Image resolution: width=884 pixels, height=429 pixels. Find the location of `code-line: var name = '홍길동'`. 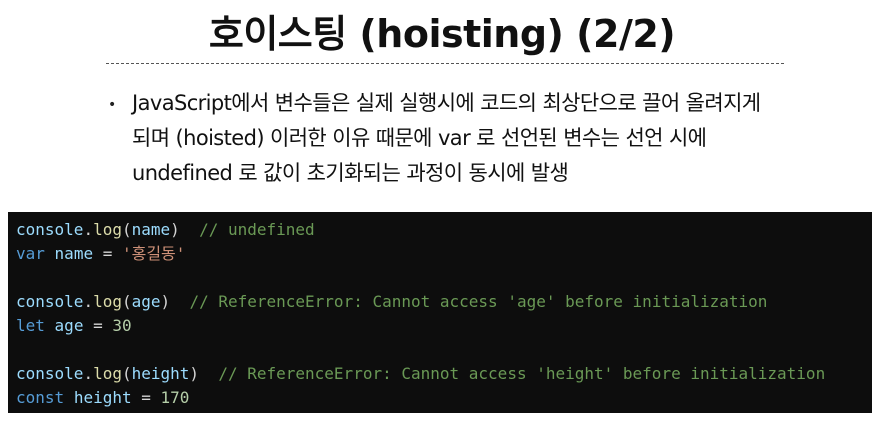

code-line: var name = '홍길동' is located at coordinates (444, 254).